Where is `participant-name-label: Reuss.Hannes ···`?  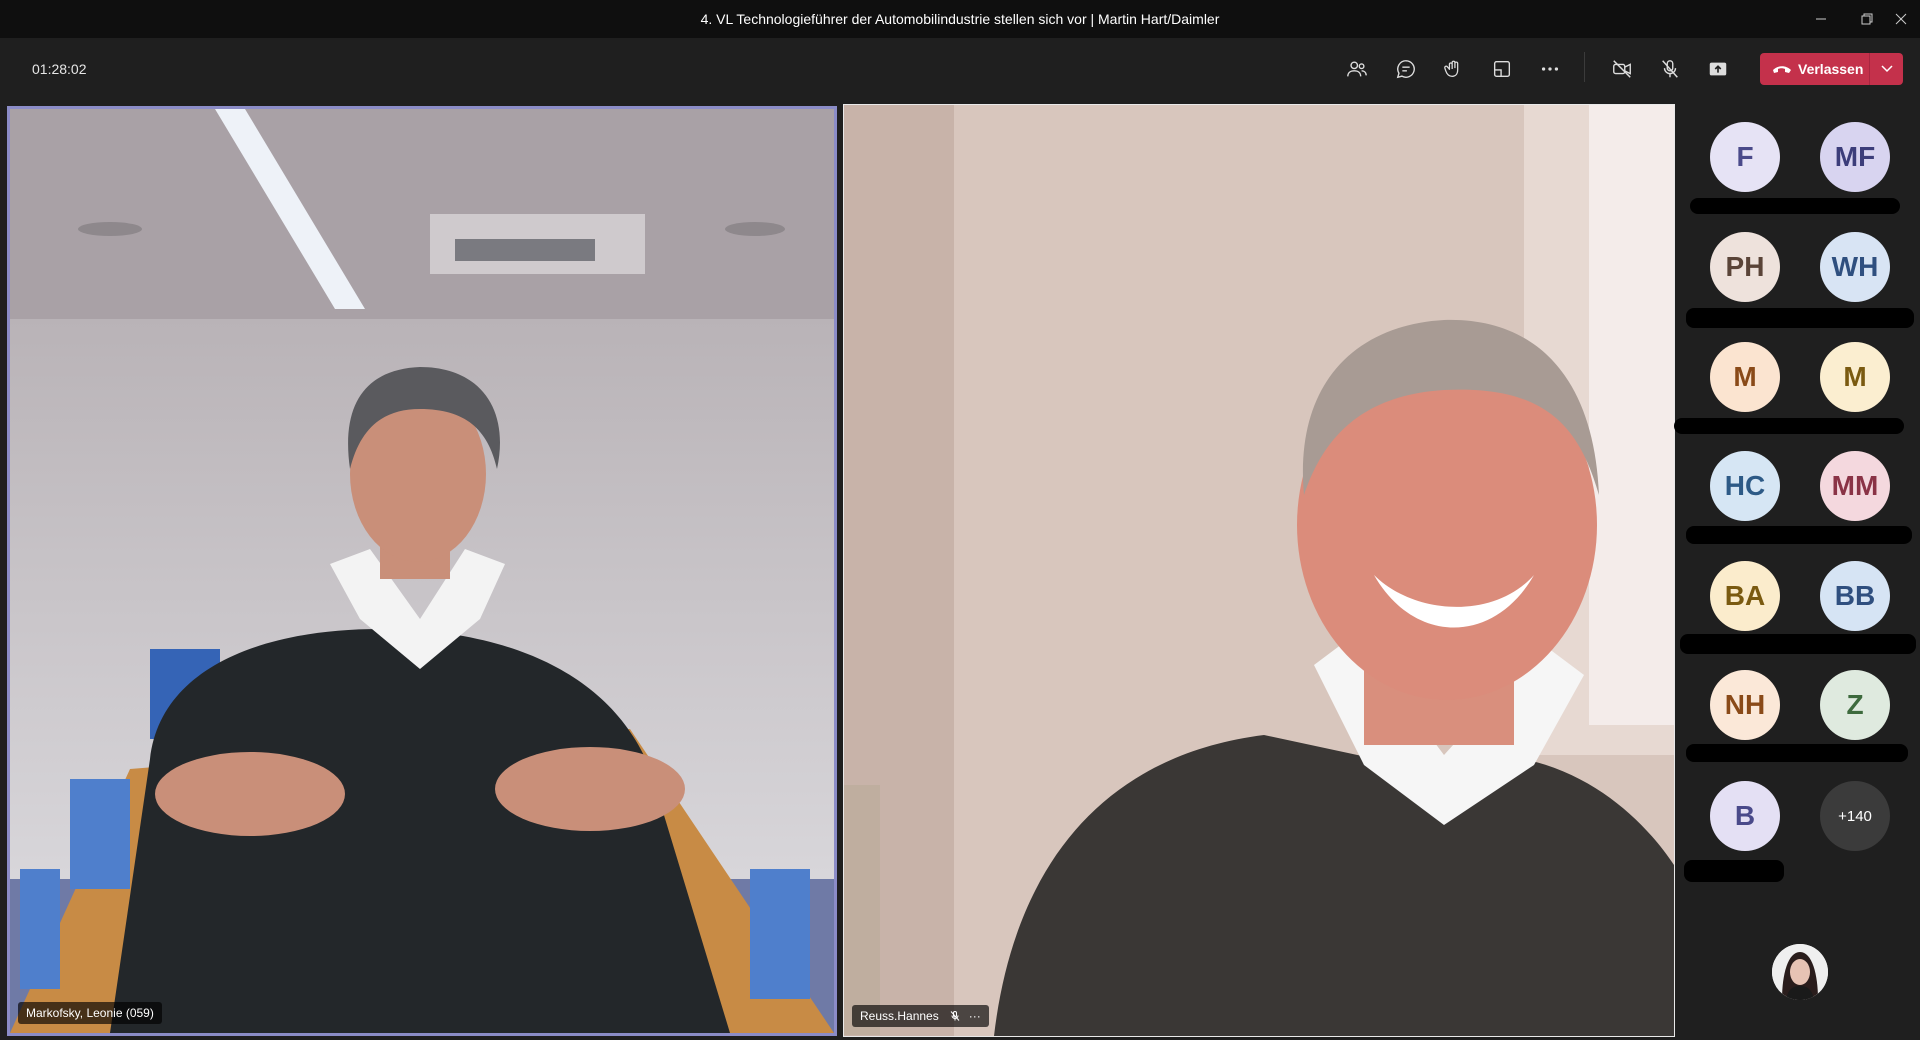
participant-name-label: Reuss.Hannes ··· is located at coordinates (920, 1016).